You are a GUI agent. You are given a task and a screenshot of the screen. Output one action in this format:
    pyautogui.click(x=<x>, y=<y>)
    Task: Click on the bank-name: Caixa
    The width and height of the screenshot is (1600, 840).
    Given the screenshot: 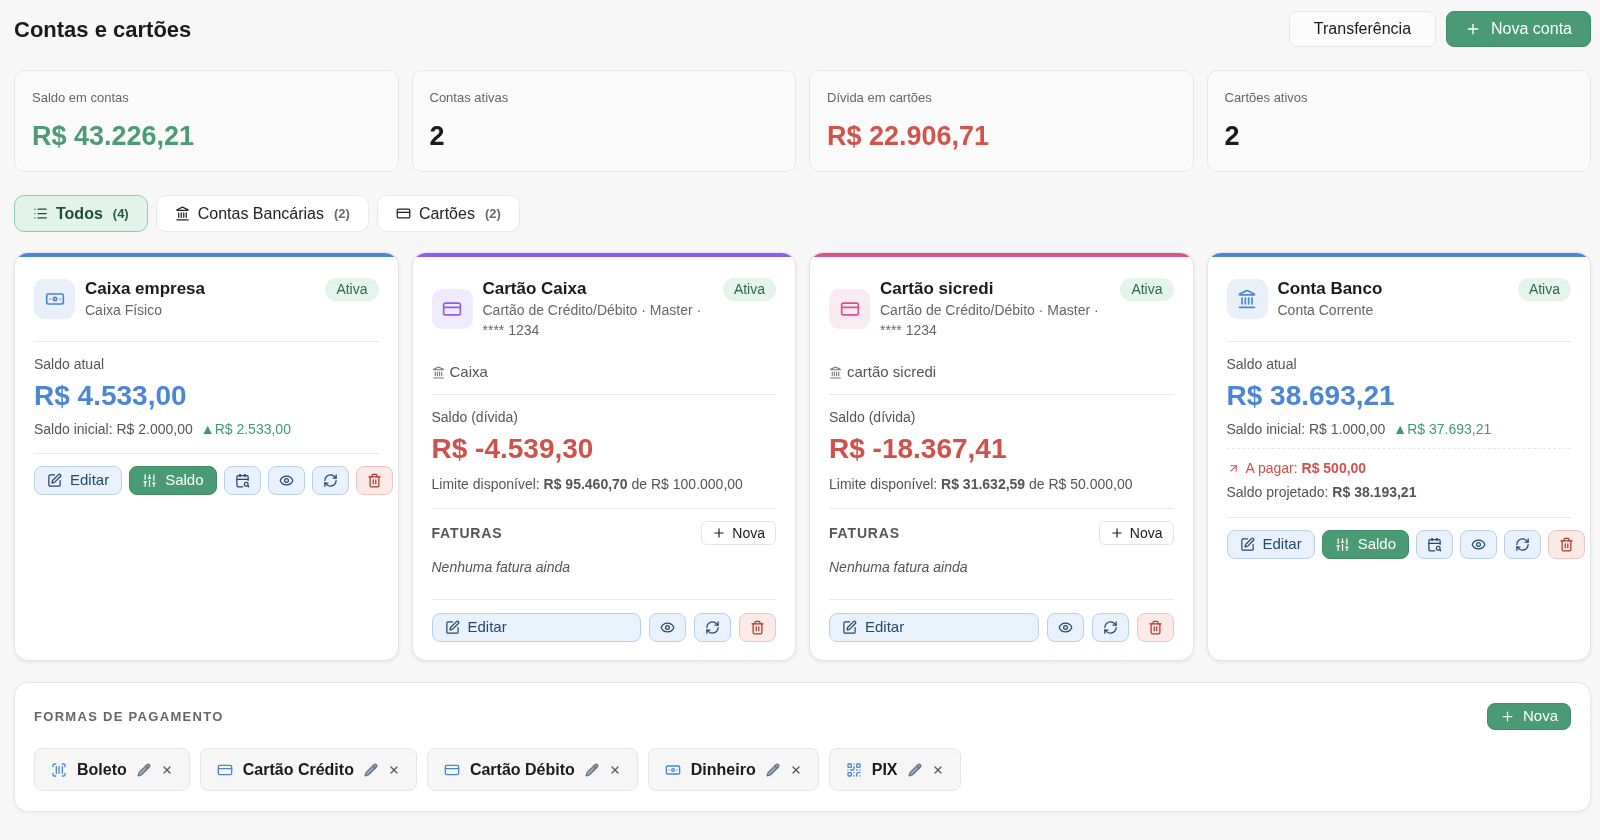 What is the action you would take?
    pyautogui.click(x=468, y=372)
    